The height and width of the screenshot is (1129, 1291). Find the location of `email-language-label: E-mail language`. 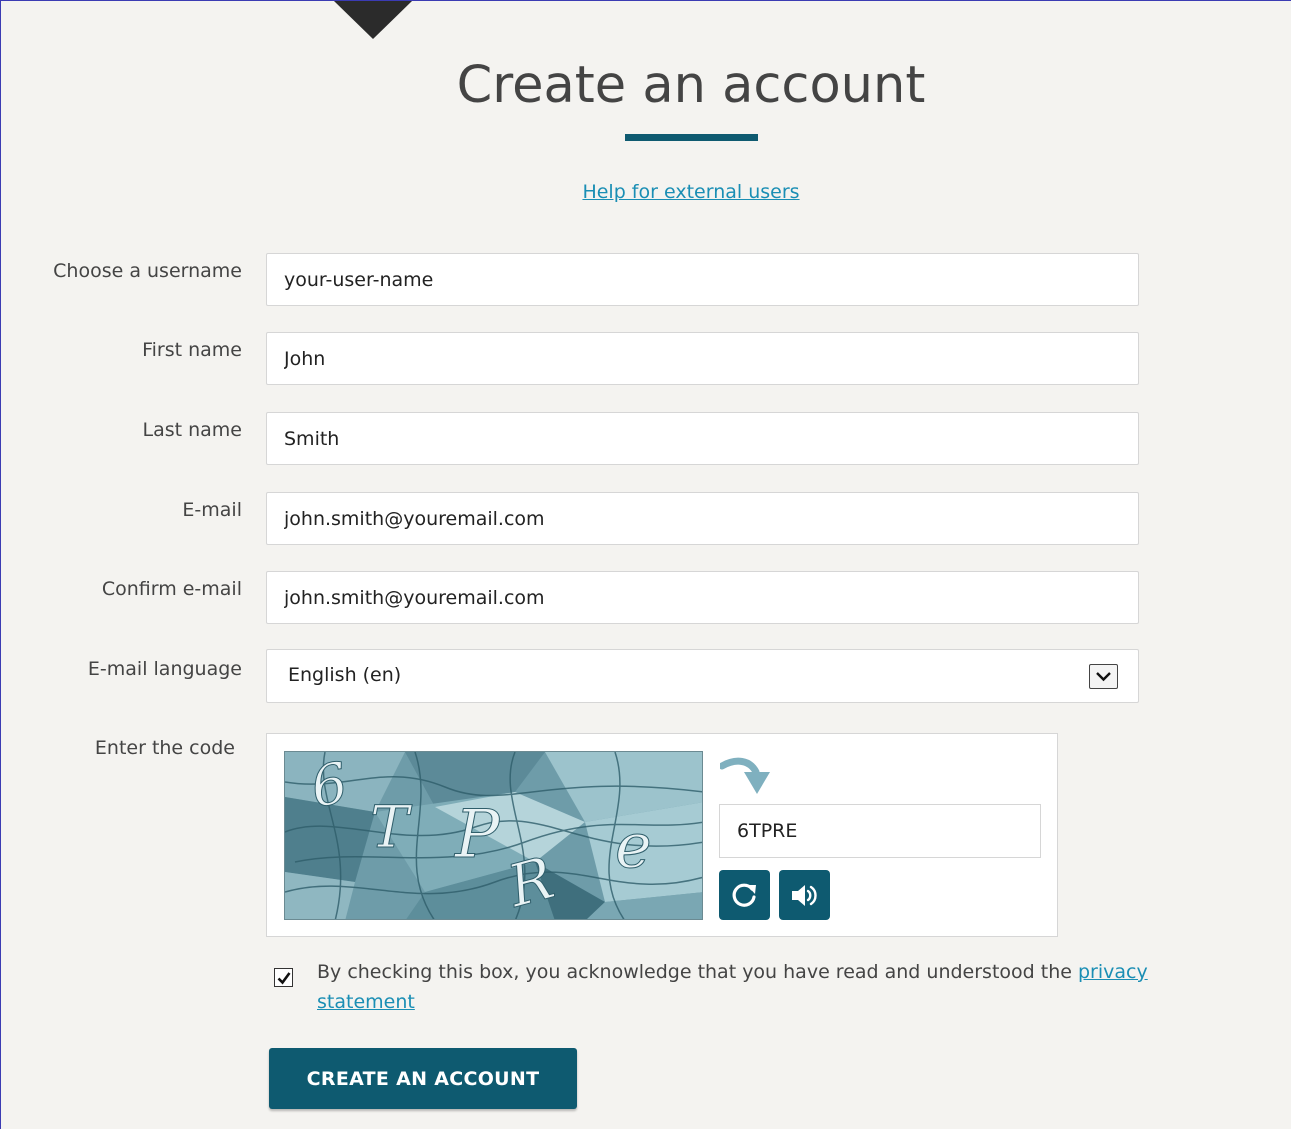

email-language-label: E-mail language is located at coordinates (164, 669).